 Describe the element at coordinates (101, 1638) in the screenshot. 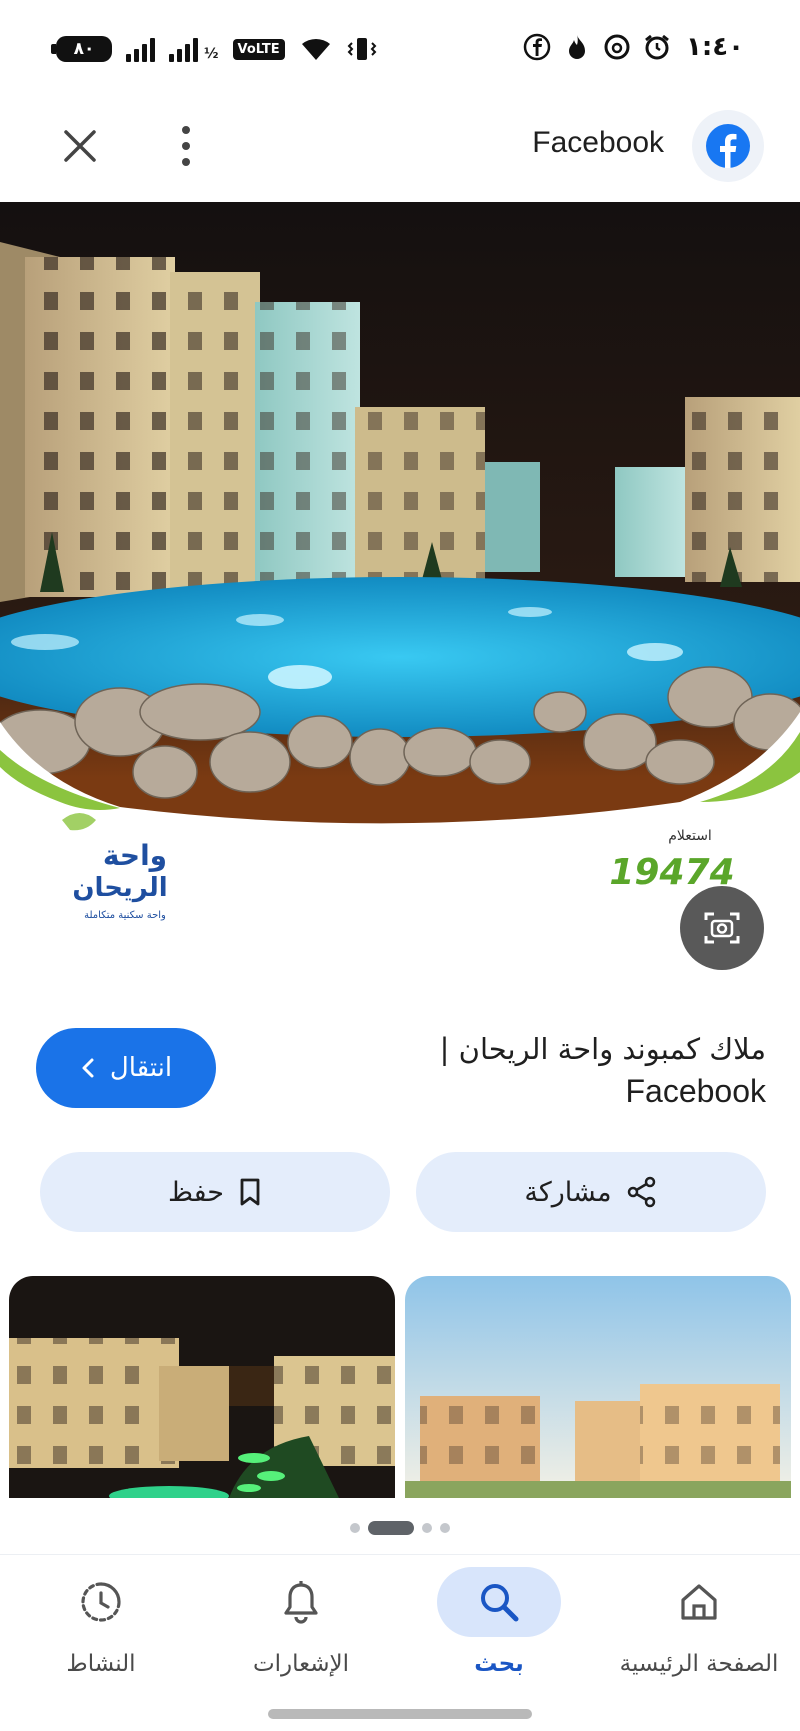

I see `nav-activity: النشاط` at that location.